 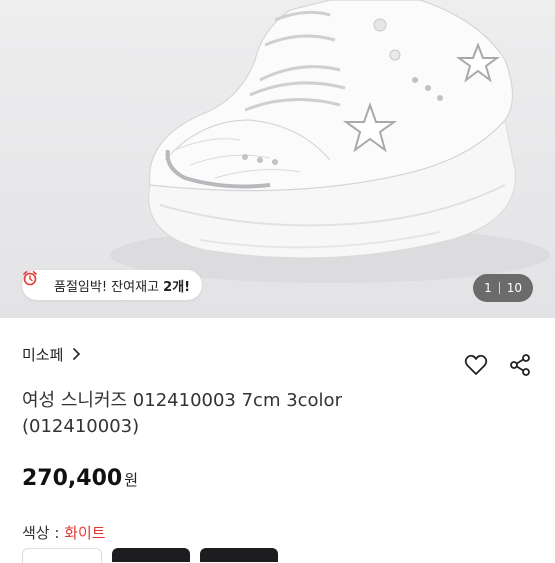 I want to click on brand-link: 미소페, so click(x=51, y=354).